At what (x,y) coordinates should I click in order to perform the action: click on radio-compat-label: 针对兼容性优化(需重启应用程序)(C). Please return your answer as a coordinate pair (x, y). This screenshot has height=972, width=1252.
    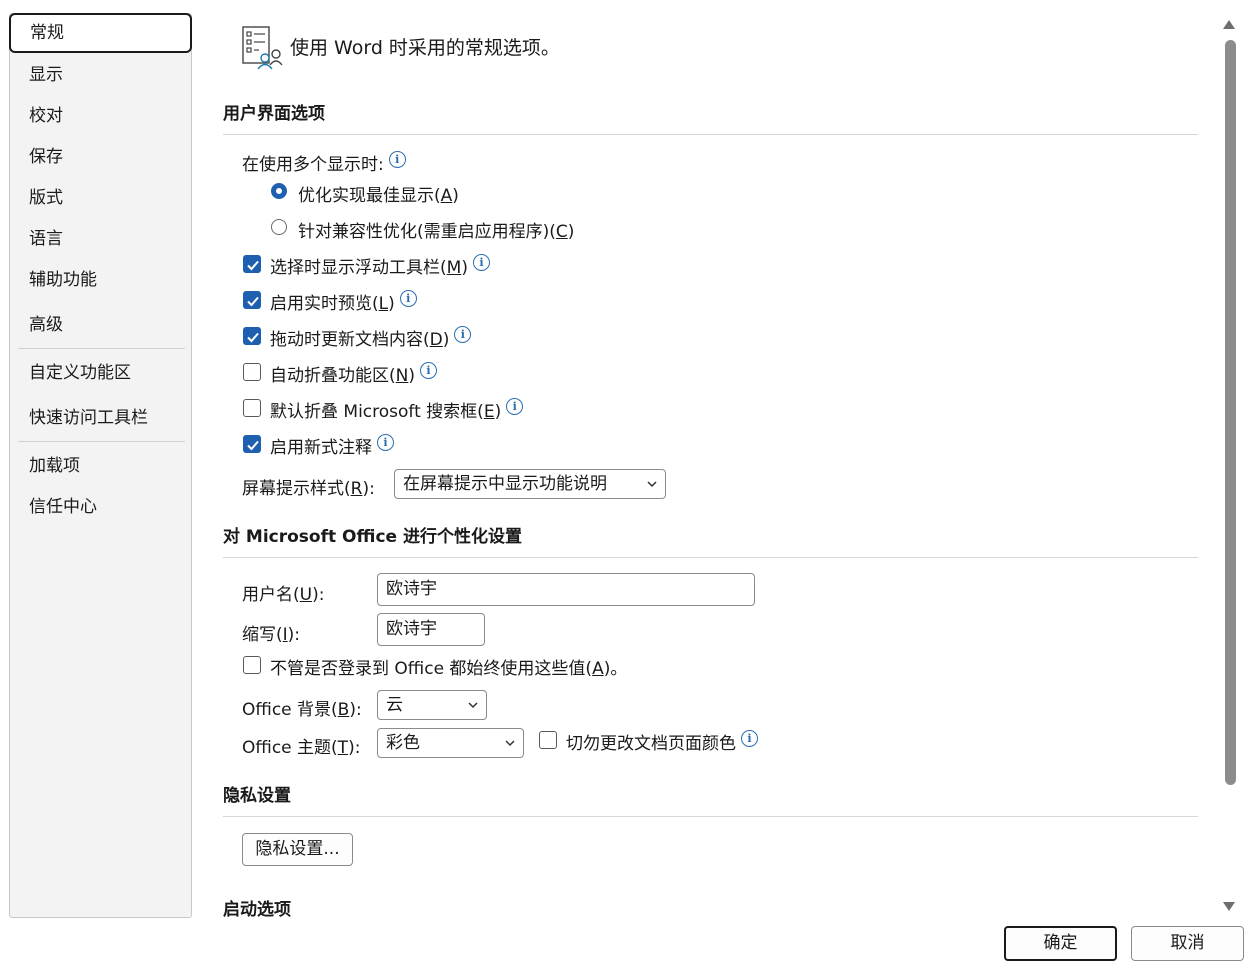
    Looking at the image, I should click on (436, 229).